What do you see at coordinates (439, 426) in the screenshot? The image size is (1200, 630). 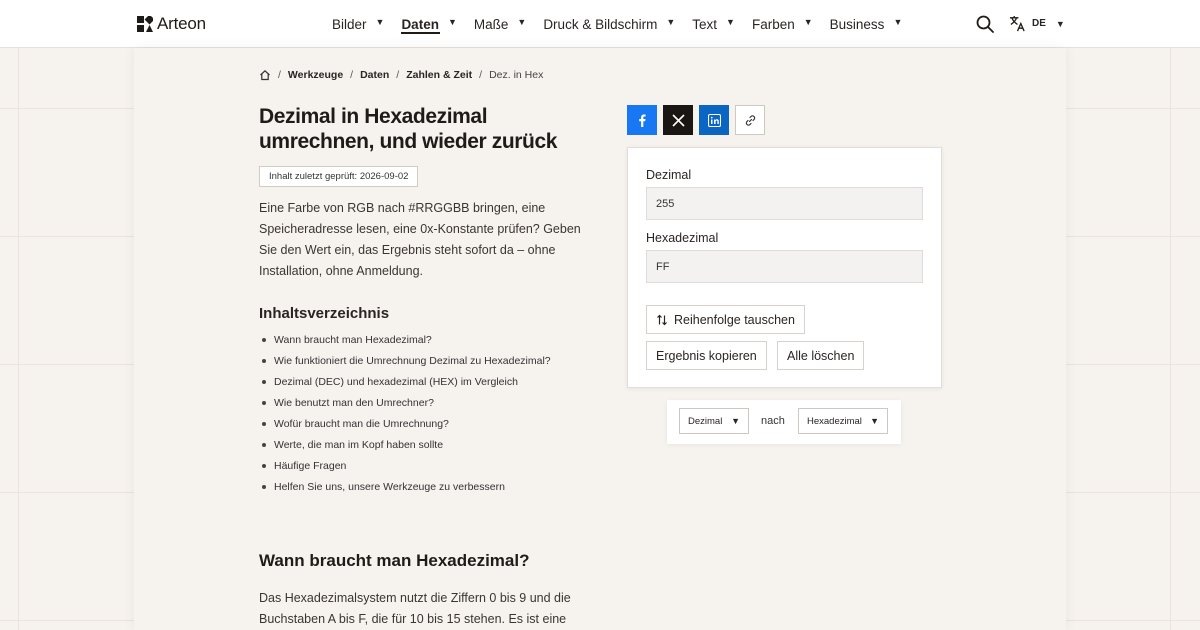 I see `toc-item: Wofür braucht man die Umrechnung?` at bounding box center [439, 426].